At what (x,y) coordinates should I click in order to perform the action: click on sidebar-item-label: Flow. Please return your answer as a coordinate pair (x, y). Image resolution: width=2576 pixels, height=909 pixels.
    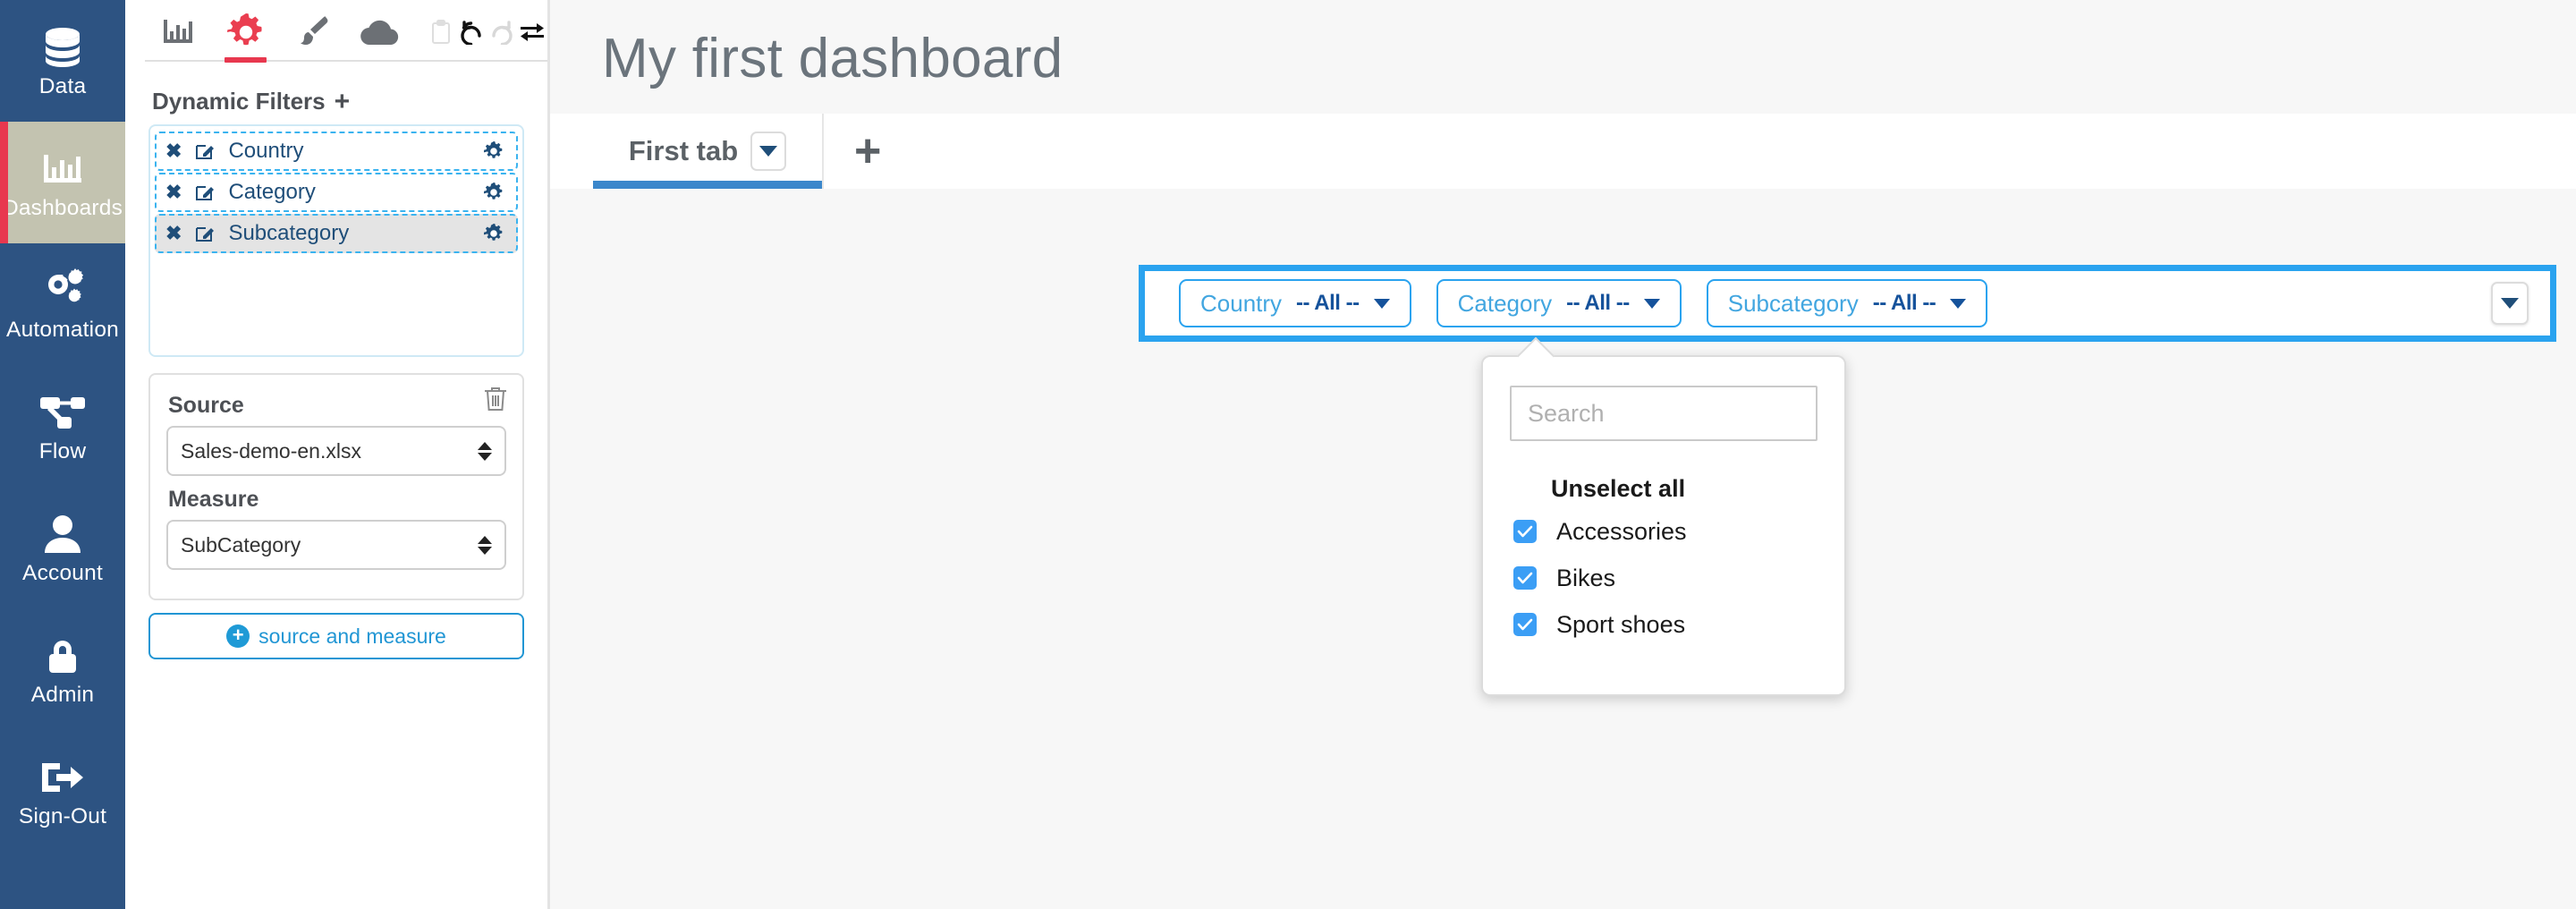
    Looking at the image, I should click on (62, 450).